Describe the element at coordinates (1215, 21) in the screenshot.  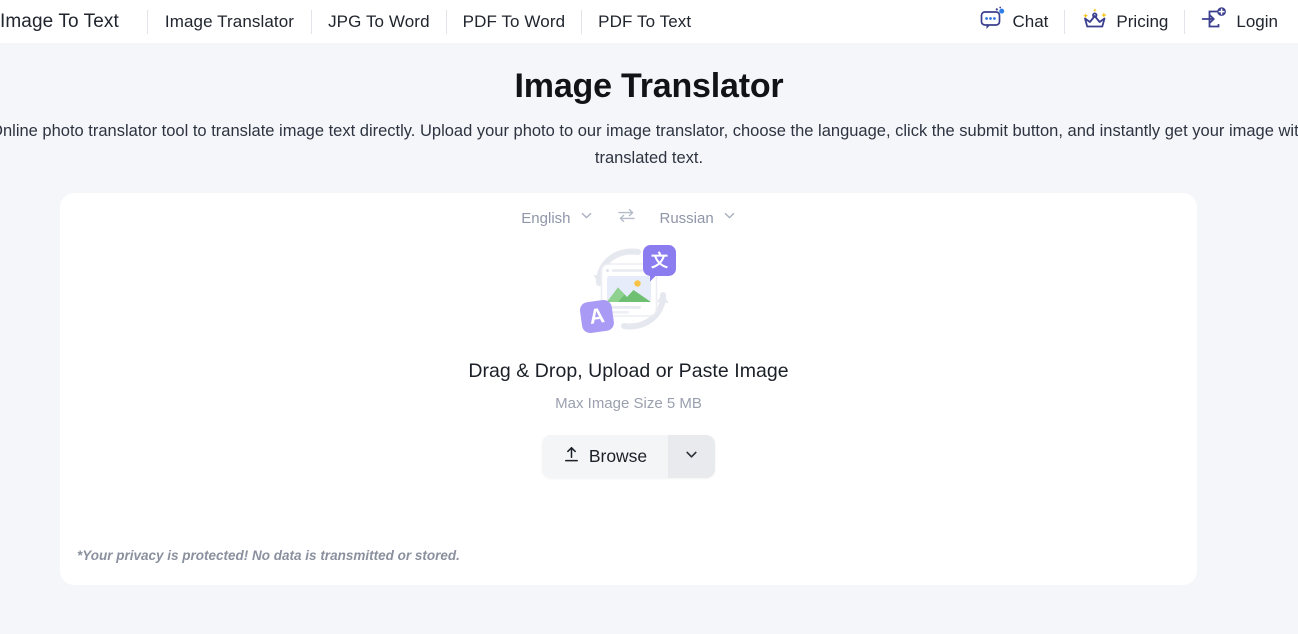
I see `login-arrow-icon` at that location.